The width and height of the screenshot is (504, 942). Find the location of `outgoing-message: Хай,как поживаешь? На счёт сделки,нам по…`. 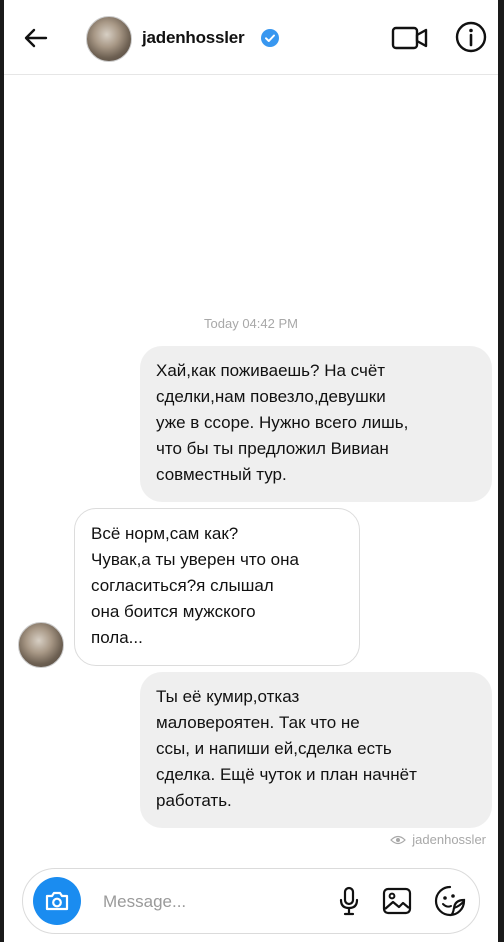

outgoing-message: Хай,как поживаешь? На счёт сделки,нам по… is located at coordinates (316, 424).